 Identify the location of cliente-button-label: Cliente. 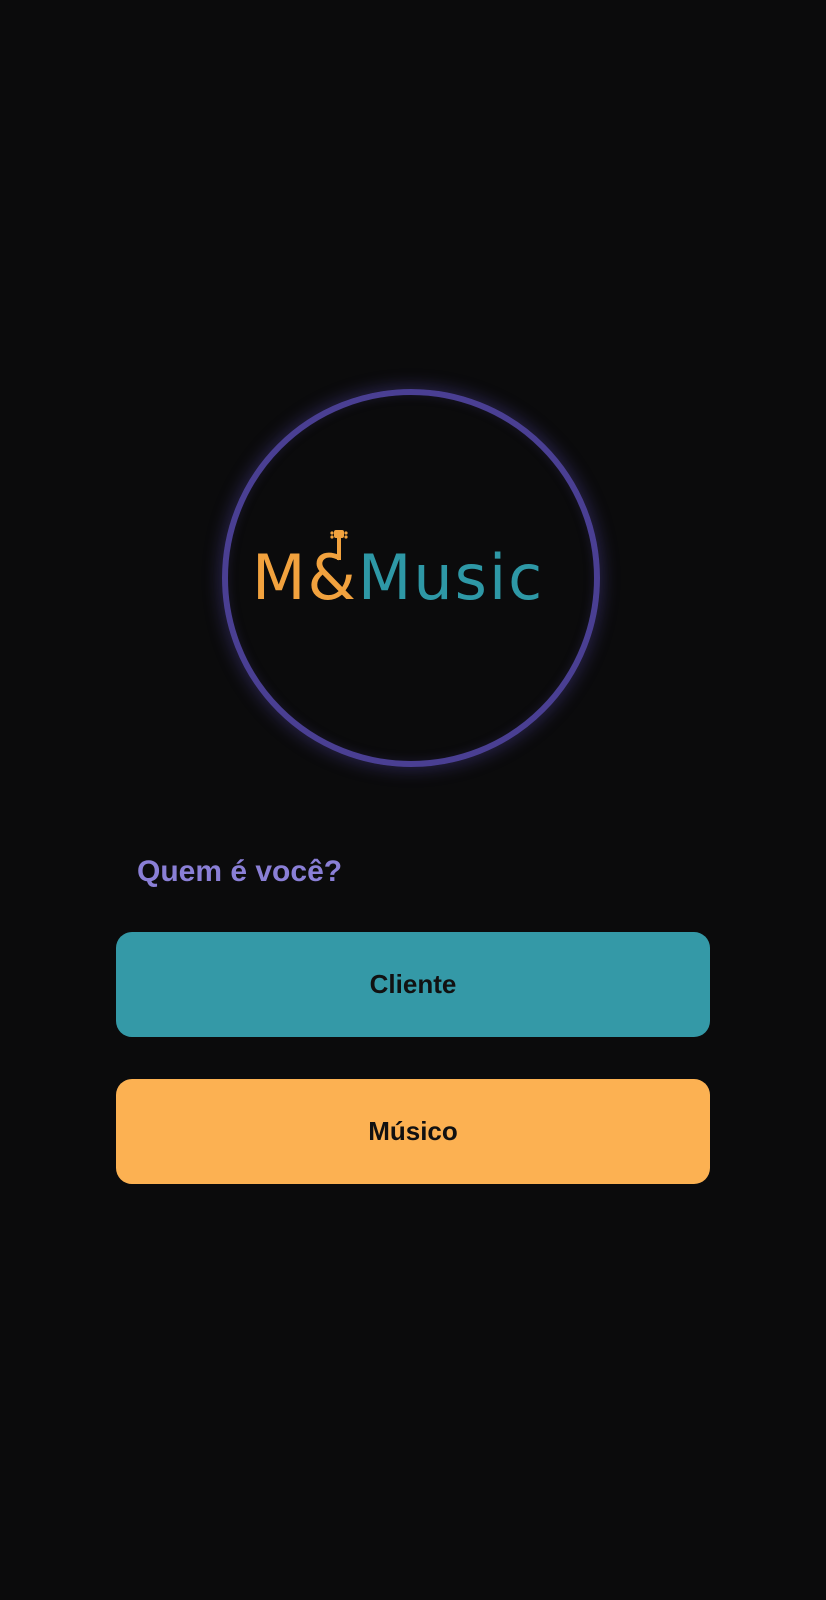
(413, 984).